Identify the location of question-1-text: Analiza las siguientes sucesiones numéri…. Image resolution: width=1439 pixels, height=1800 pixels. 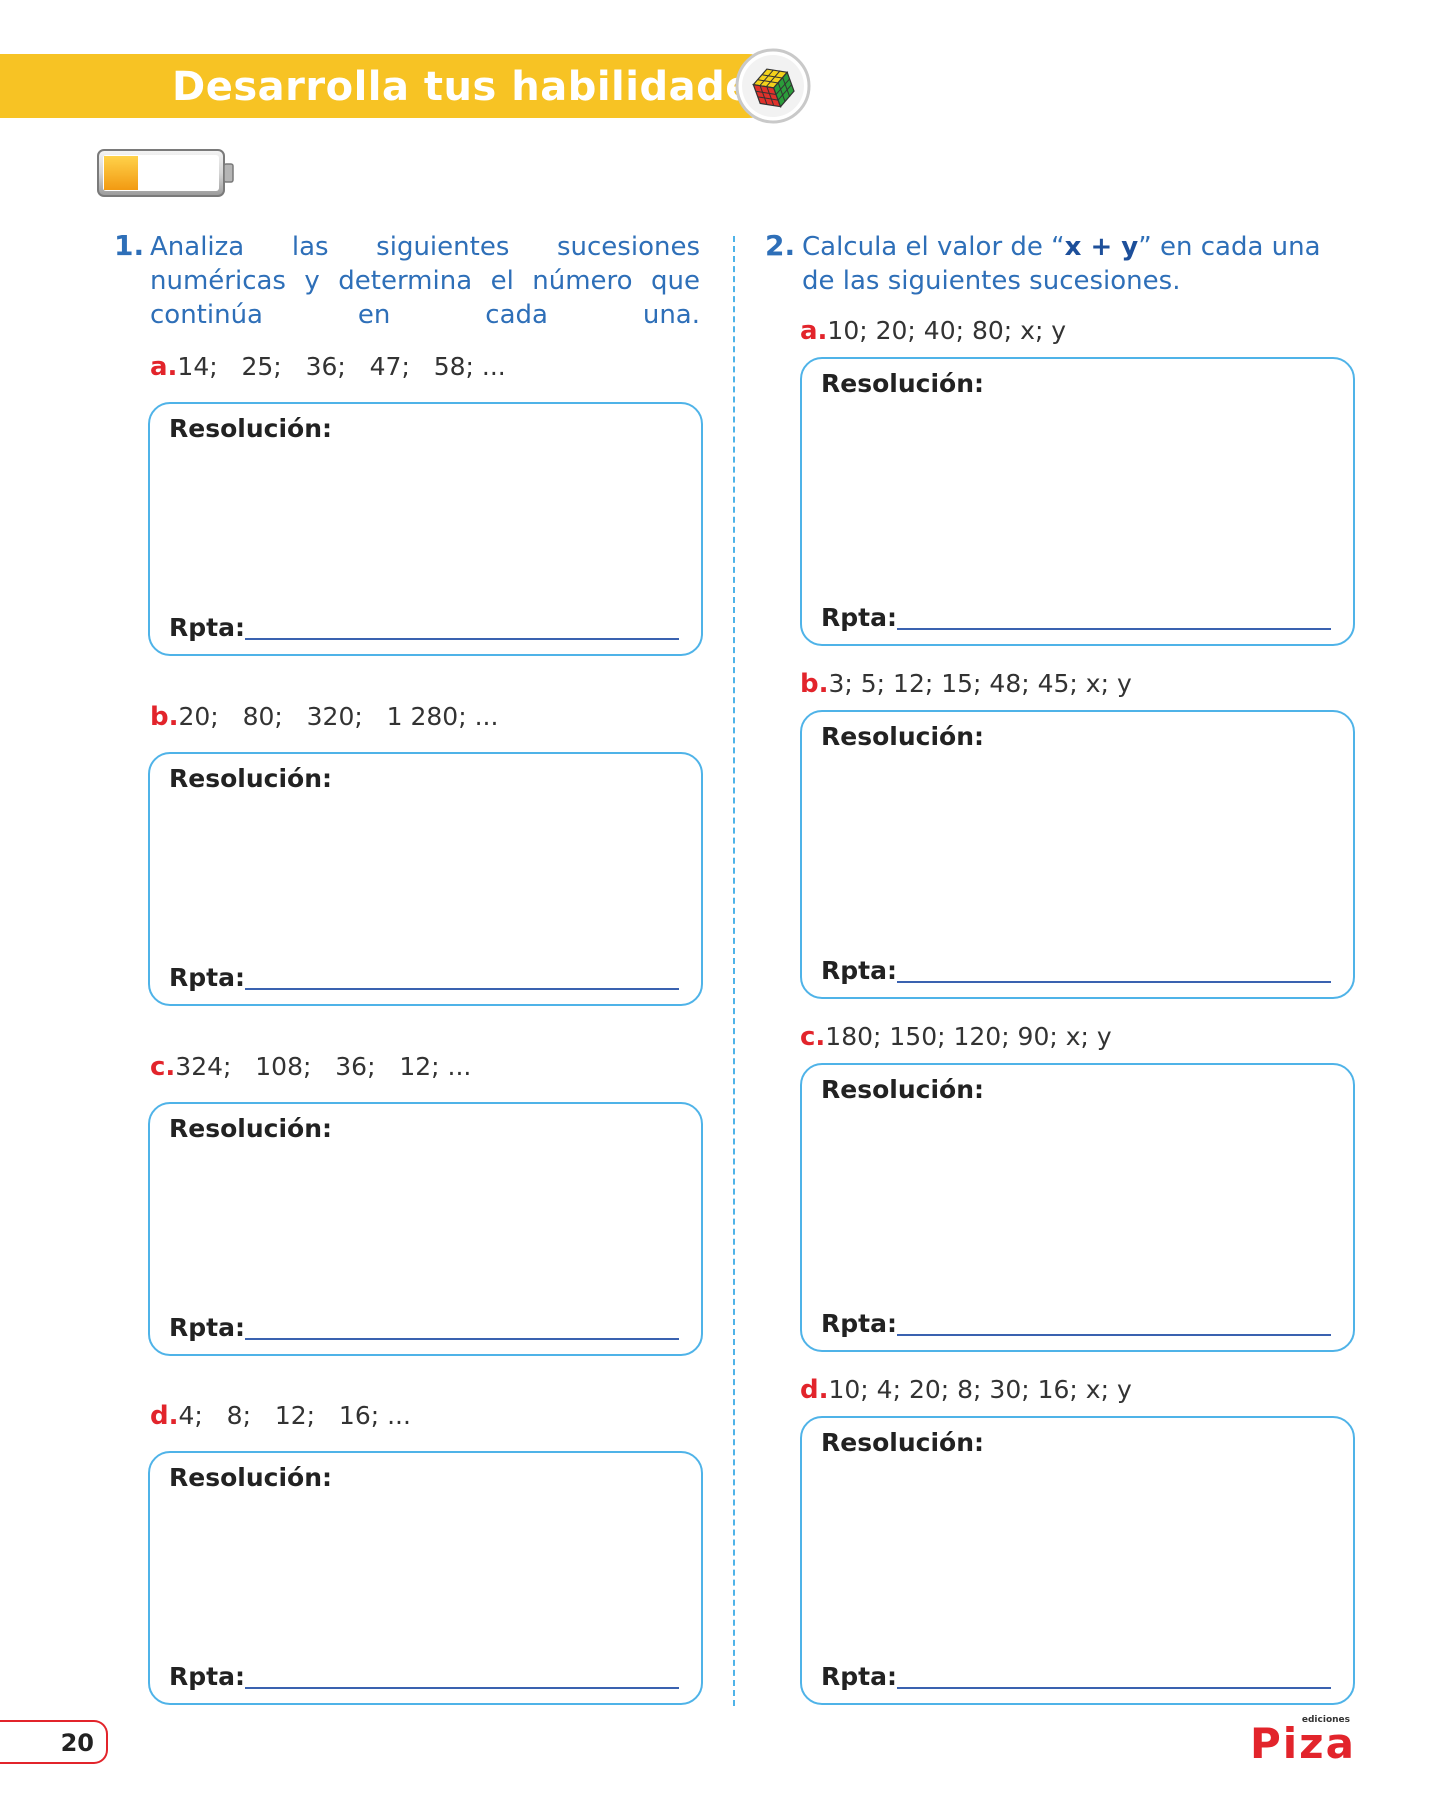
(425, 281).